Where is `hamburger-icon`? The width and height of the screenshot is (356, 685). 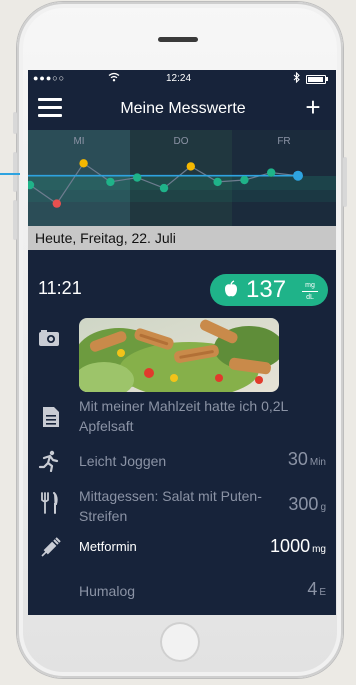
hamburger-icon is located at coordinates (50, 108).